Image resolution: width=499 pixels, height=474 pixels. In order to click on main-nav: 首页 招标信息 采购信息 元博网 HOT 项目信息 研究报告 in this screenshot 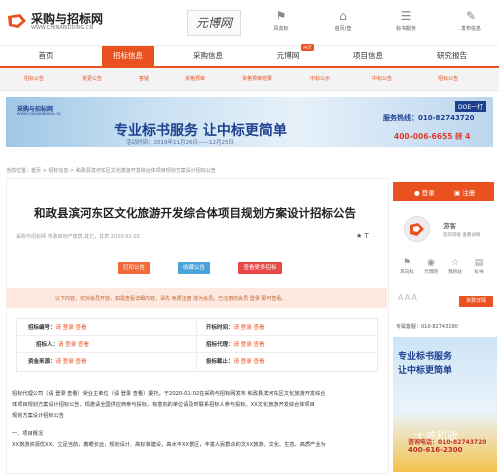, I will do `click(249, 56)`.